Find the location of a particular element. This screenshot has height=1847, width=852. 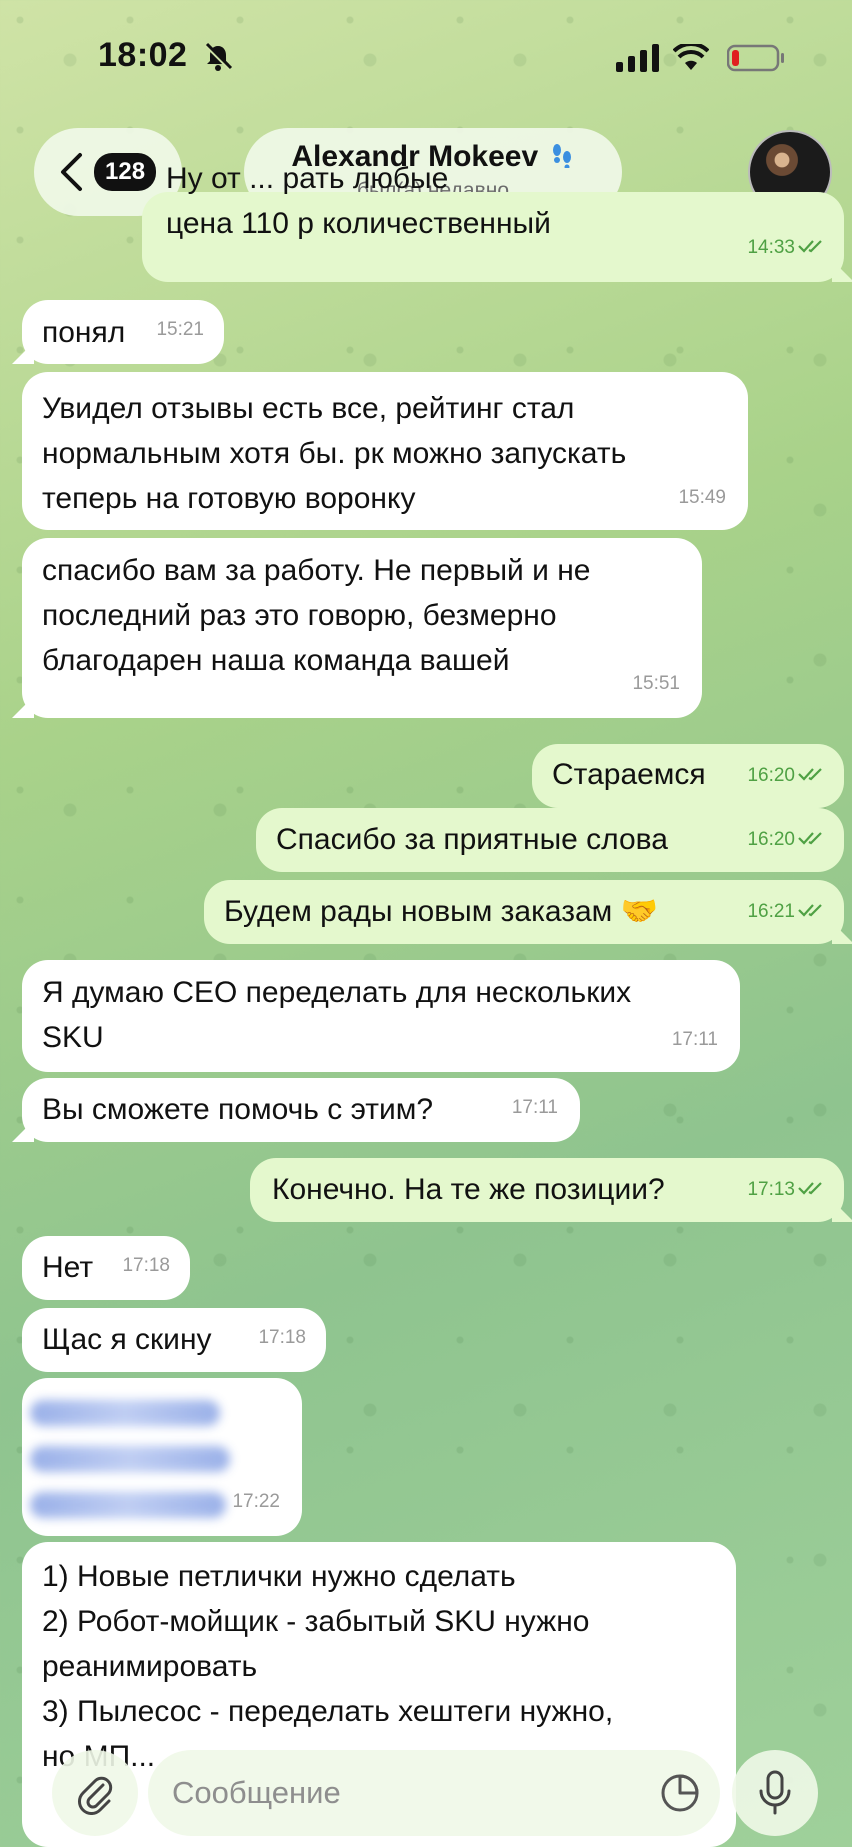

message-time: 17:22 is located at coordinates (256, 1501).